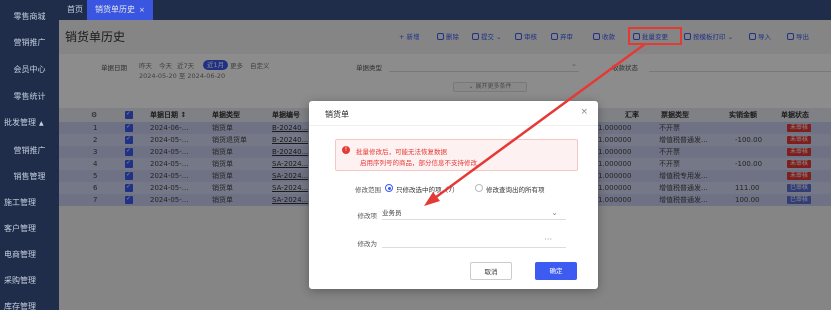 The height and width of the screenshot is (310, 831). I want to click on sidebar-item-marketing: 营销推广, so click(29, 43).